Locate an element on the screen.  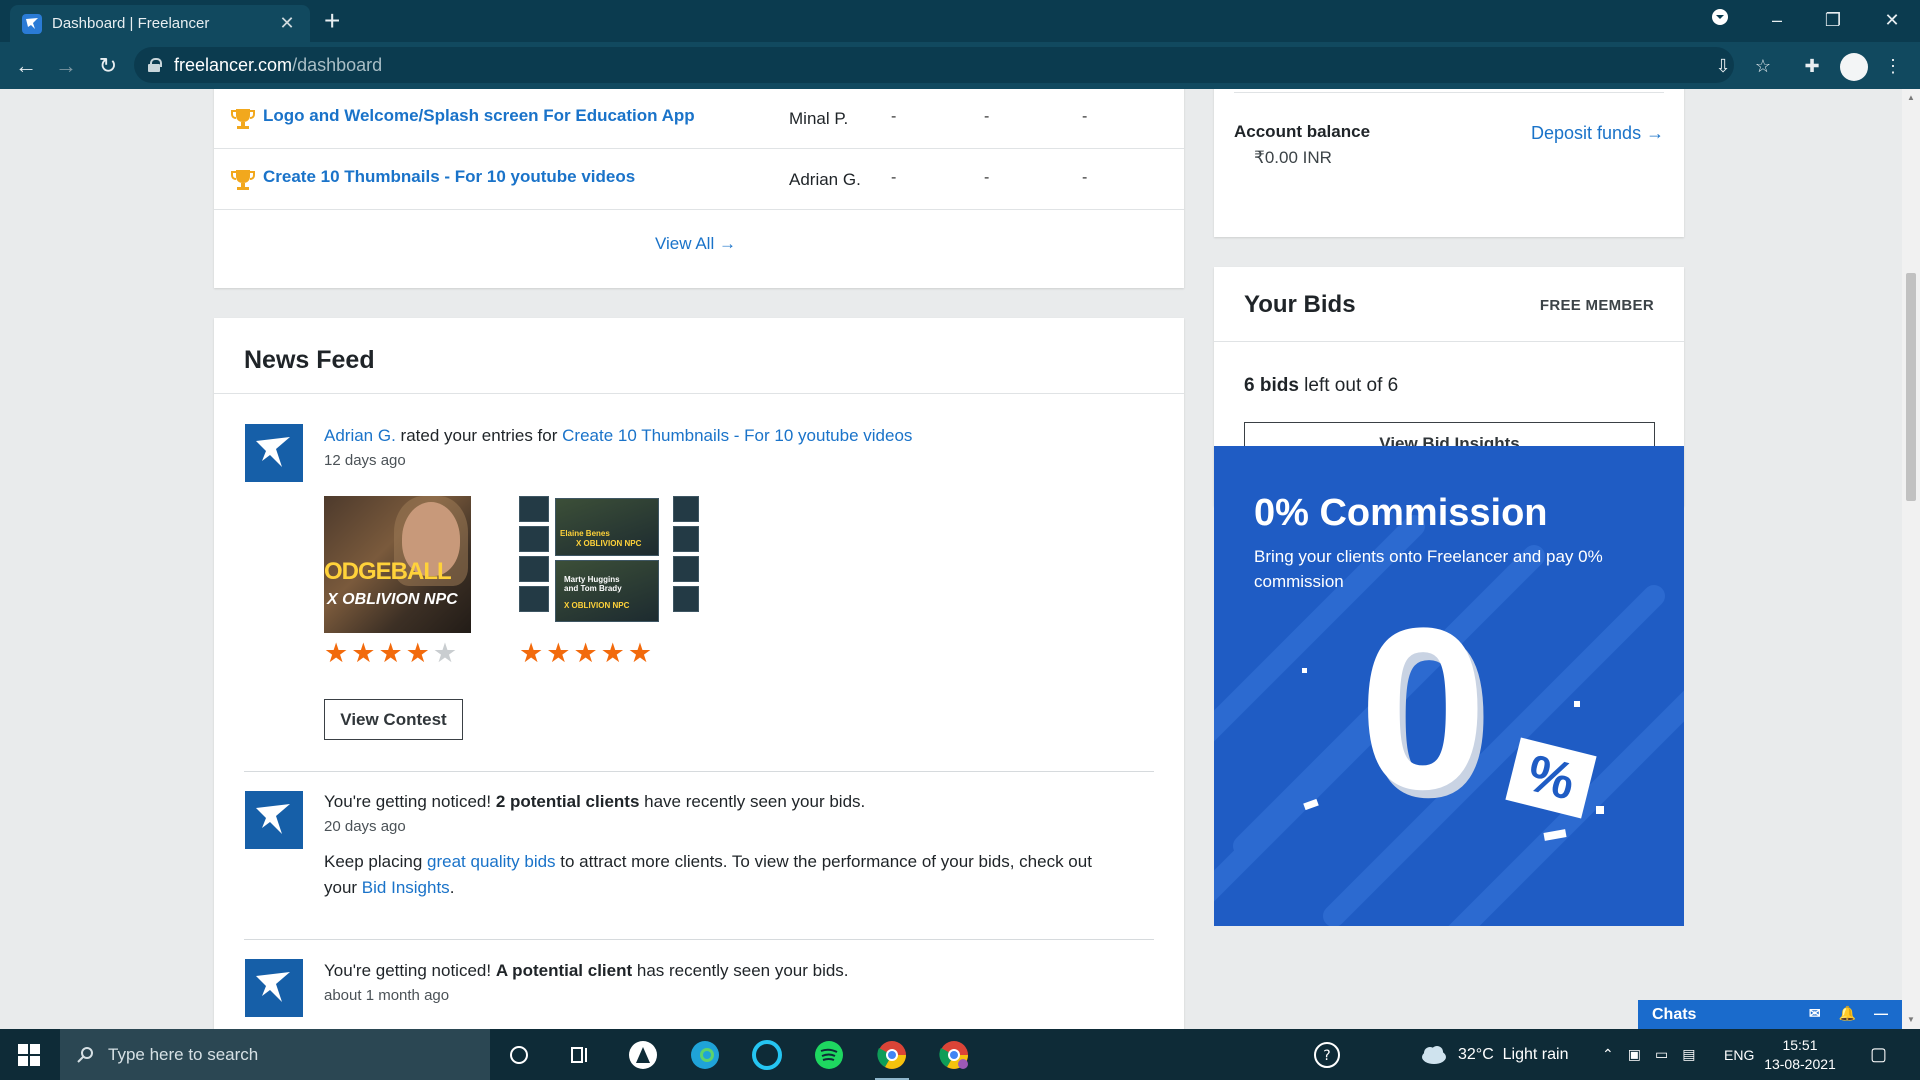
cortana-icon is located at coordinates (519, 1055).